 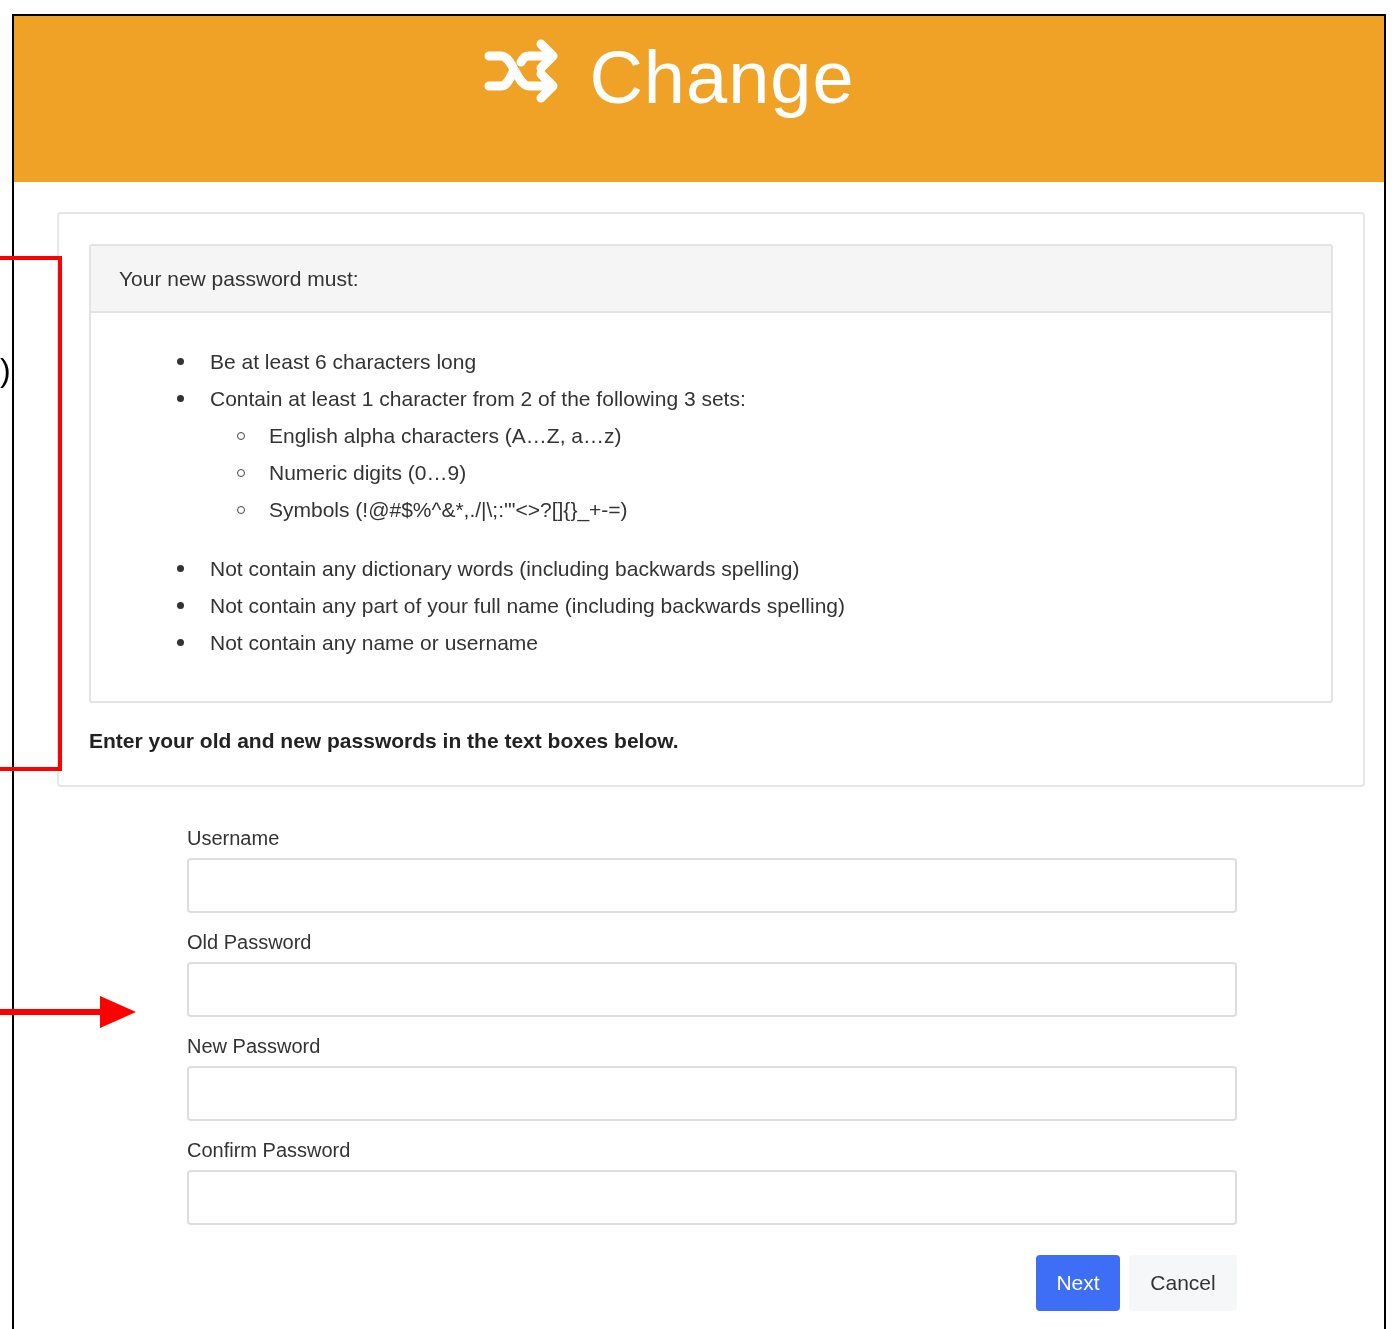 What do you see at coordinates (374, 642) in the screenshot?
I see `requirement-text: Not contain any name or username` at bounding box center [374, 642].